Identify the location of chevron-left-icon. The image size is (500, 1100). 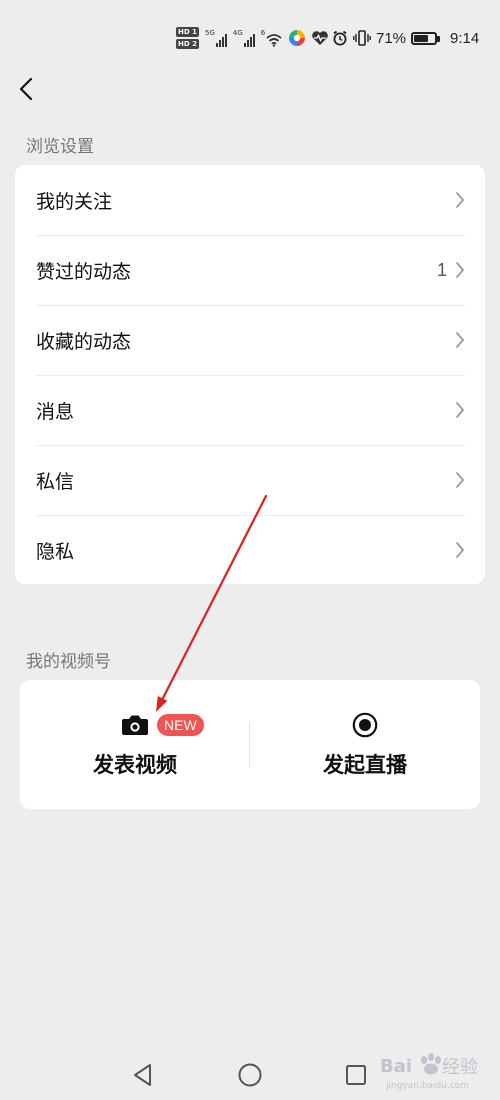
(26, 89).